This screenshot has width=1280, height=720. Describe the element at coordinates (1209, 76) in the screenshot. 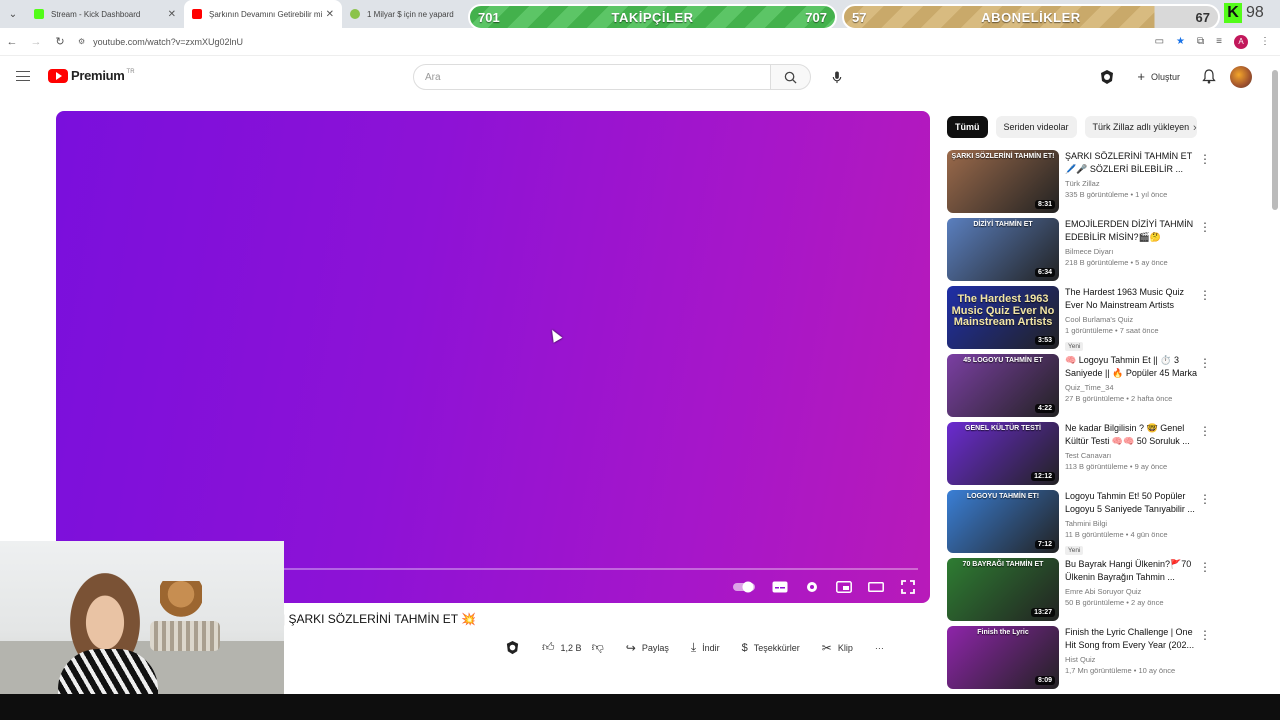

I see `notifications-bell-icon` at that location.